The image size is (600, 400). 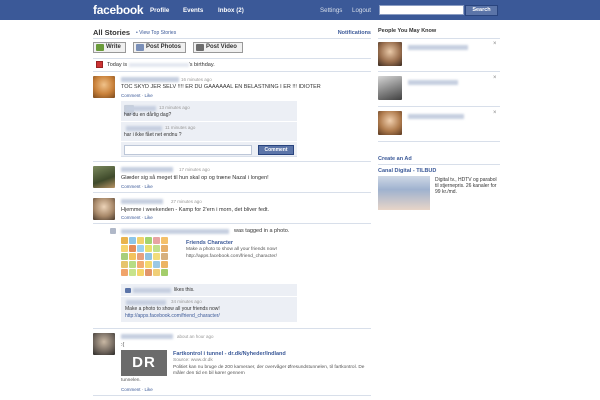 What do you see at coordinates (262, 231) in the screenshot?
I see `tagged-text: was tagged in a photo.` at bounding box center [262, 231].